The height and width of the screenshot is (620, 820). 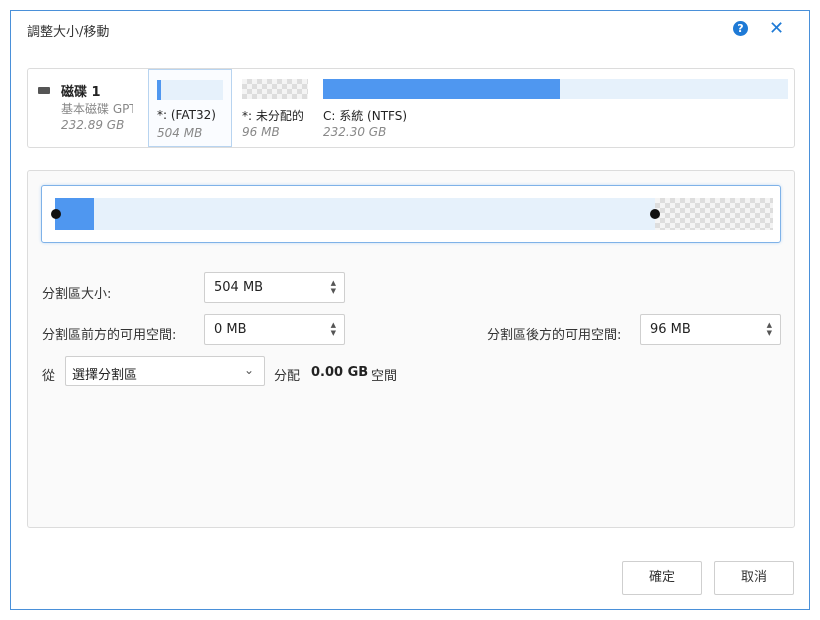 What do you see at coordinates (109, 335) in the screenshot?
I see `space-before-label: 分割區前方的可用空間:` at bounding box center [109, 335].